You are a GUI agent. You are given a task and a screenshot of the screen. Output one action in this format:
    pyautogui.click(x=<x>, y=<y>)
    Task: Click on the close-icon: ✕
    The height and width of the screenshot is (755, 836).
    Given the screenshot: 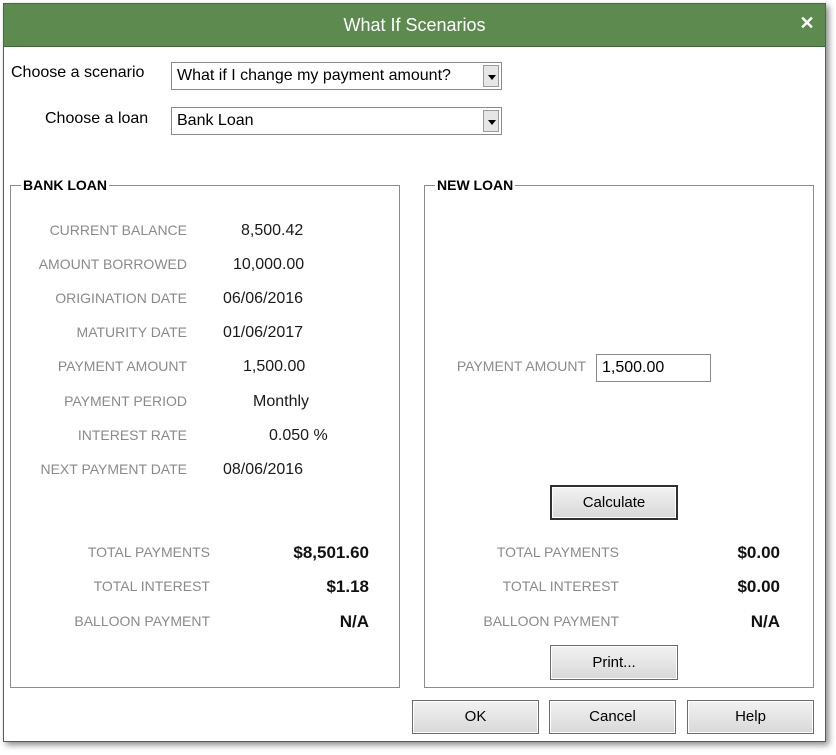 What is the action you would take?
    pyautogui.click(x=807, y=23)
    